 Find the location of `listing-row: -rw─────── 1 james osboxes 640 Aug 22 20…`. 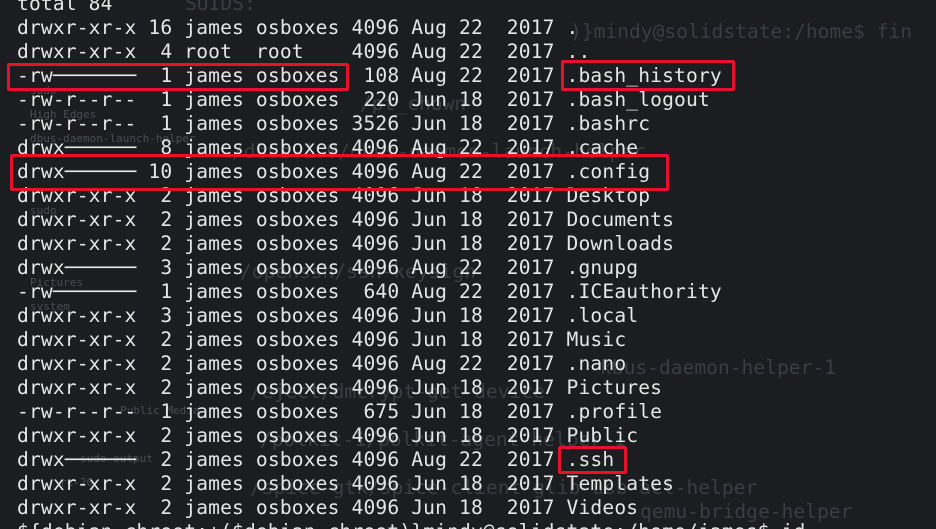

listing-row: -rw─────── 1 james osboxes 640 Aug 22 20… is located at coordinates (369, 291).